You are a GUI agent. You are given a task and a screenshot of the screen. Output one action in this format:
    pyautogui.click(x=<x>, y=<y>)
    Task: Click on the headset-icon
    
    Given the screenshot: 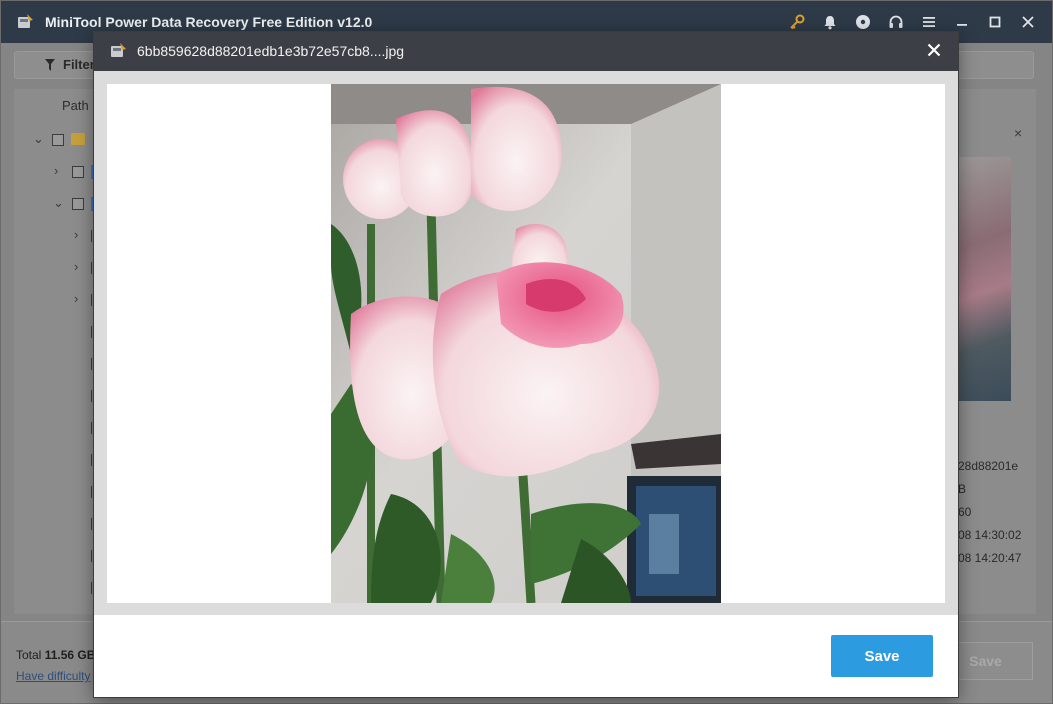 What is the action you would take?
    pyautogui.click(x=896, y=22)
    